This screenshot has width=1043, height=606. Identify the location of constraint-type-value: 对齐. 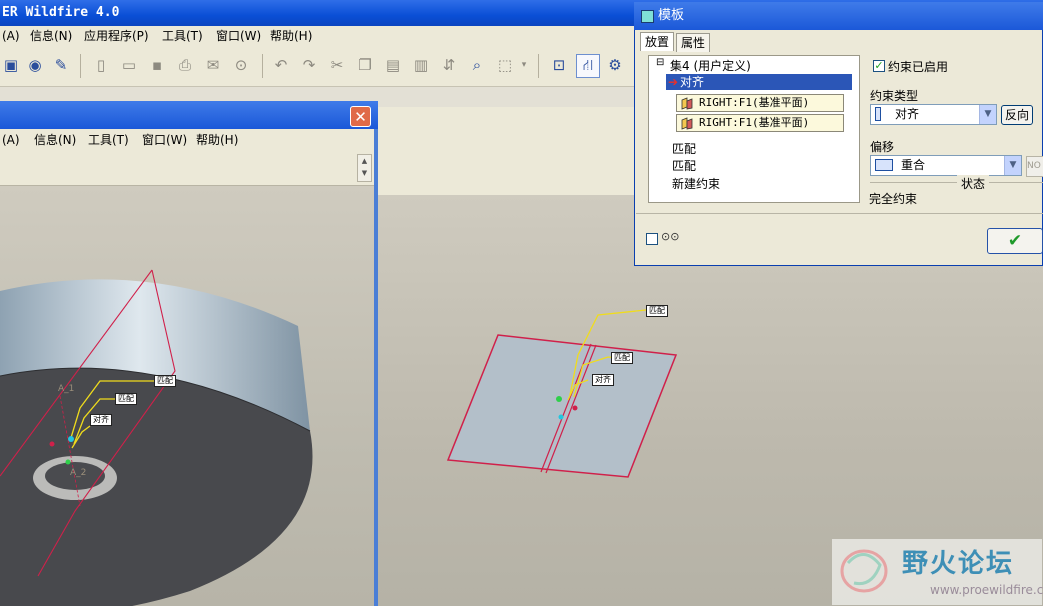
(907, 114).